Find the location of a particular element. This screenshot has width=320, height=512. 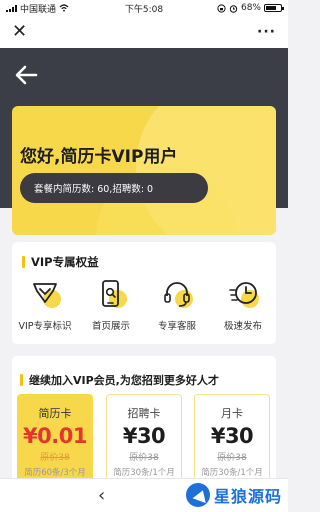

plan-card-recruit: 招聘卡 ¥30 原价38 简历30条/1个月 is located at coordinates (144, 440).